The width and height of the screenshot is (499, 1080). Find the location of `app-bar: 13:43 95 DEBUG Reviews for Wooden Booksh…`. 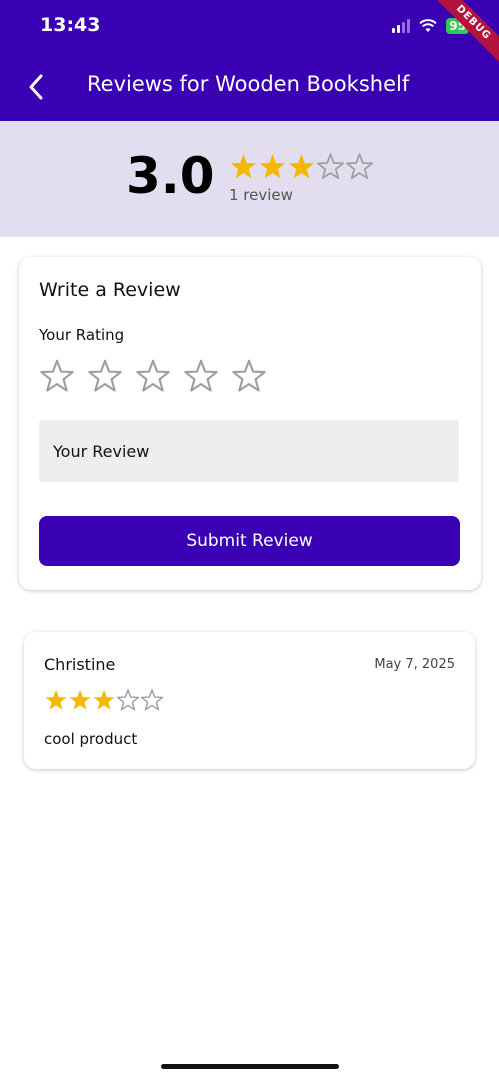

app-bar: 13:43 95 DEBUG Reviews for Wooden Booksh… is located at coordinates (249, 60).